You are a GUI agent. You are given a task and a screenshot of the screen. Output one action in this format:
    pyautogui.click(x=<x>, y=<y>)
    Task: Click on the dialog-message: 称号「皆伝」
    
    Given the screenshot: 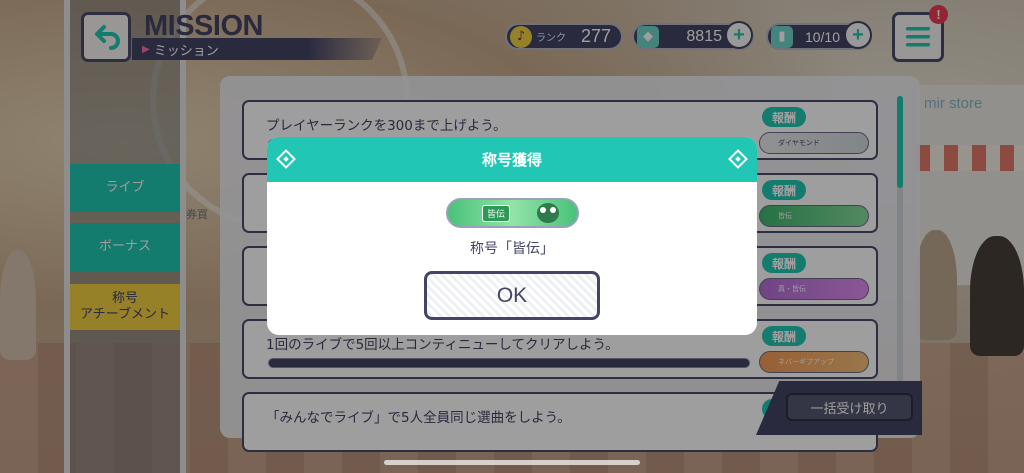 What is the action you would take?
    pyautogui.click(x=512, y=249)
    